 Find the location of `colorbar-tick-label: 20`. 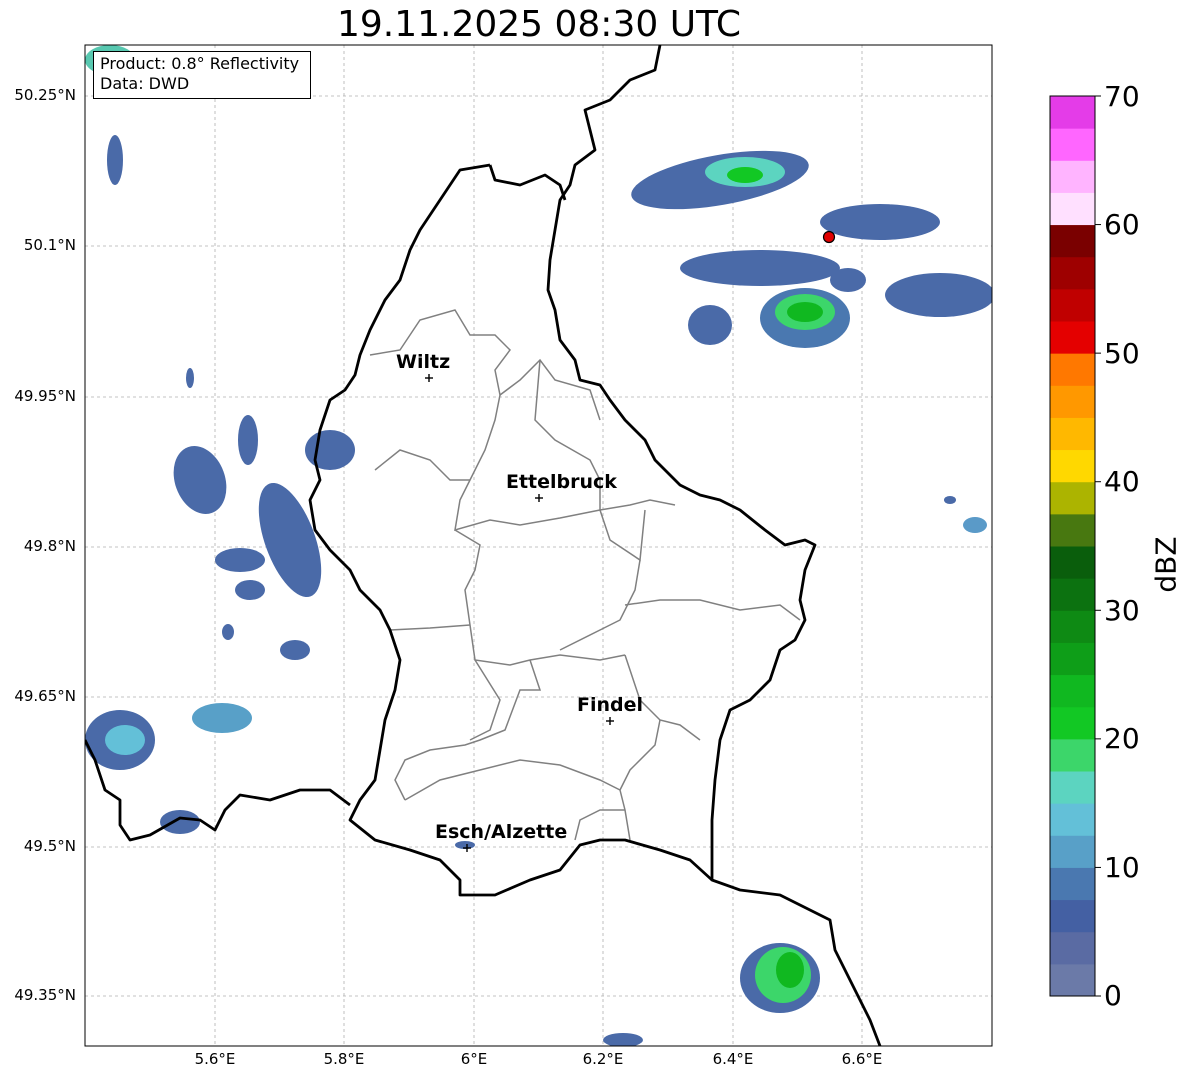

colorbar-tick-label: 20 is located at coordinates (1122, 738).